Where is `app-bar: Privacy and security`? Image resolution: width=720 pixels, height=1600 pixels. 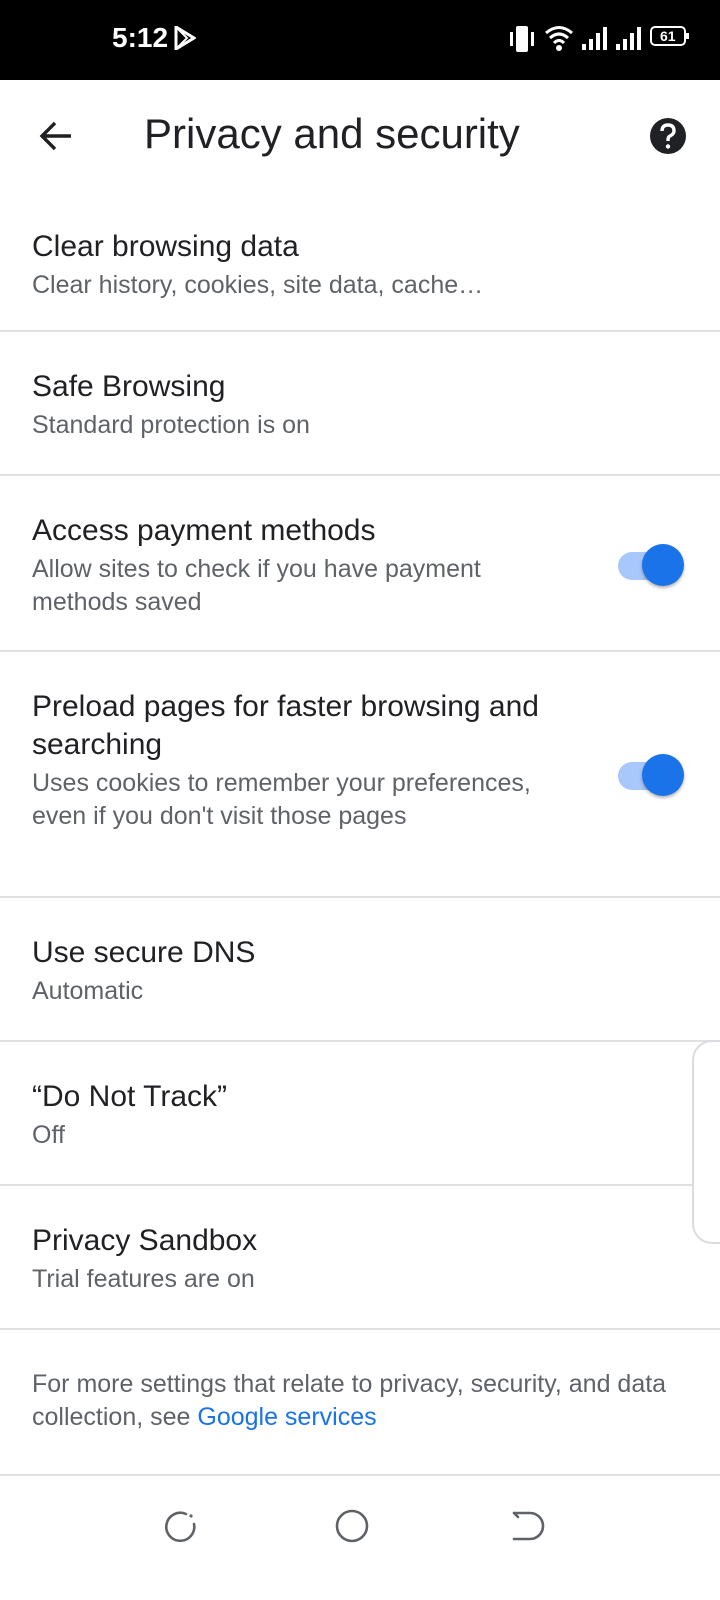 app-bar: Privacy and security is located at coordinates (360, 136).